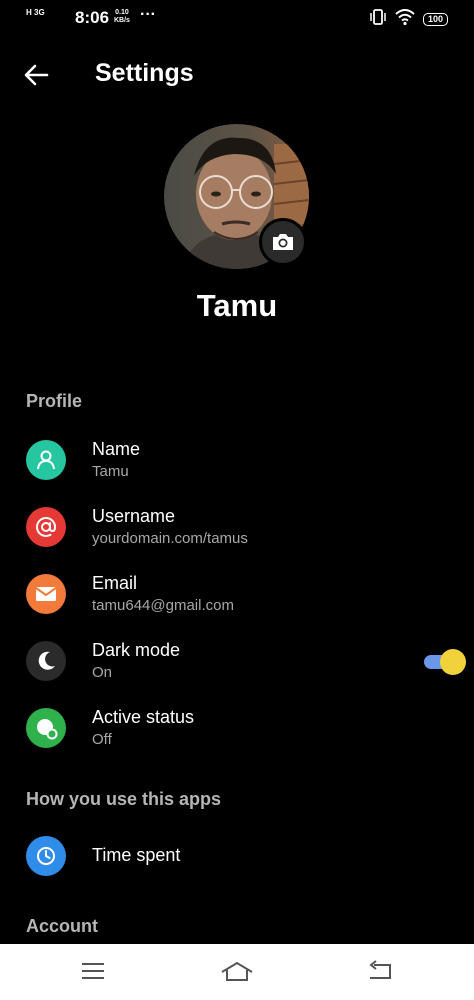 The image size is (474, 1000). I want to click on wifi-icon, so click(405, 19).